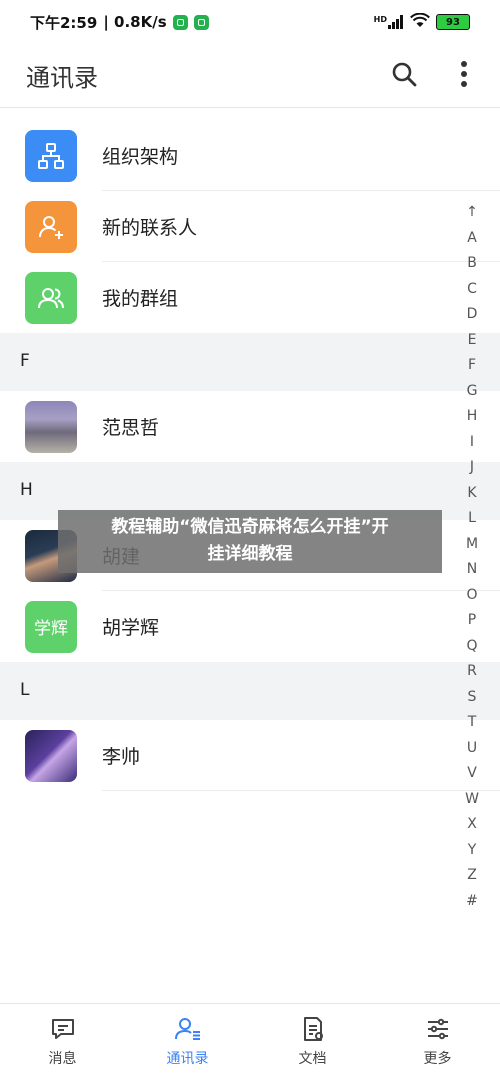 Image resolution: width=500 pixels, height=1084 pixels. Describe the element at coordinates (472, 825) in the screenshot. I see `alphabet-index-letter: X` at that location.